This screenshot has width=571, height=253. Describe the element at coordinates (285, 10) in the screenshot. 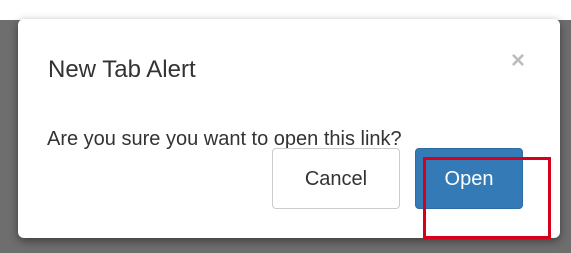

I see `background-page-strip` at that location.